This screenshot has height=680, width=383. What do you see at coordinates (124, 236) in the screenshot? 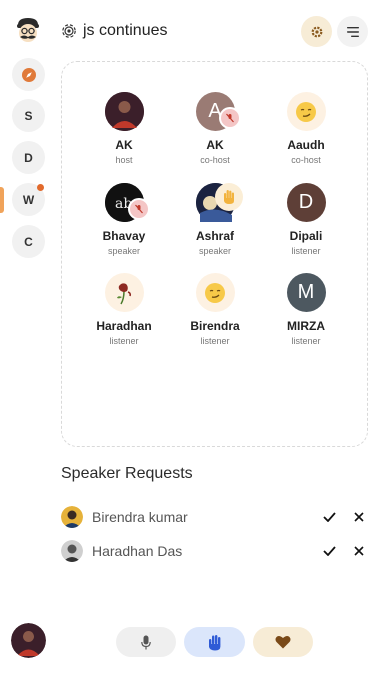
I see `participant-name: Bhavay` at bounding box center [124, 236].